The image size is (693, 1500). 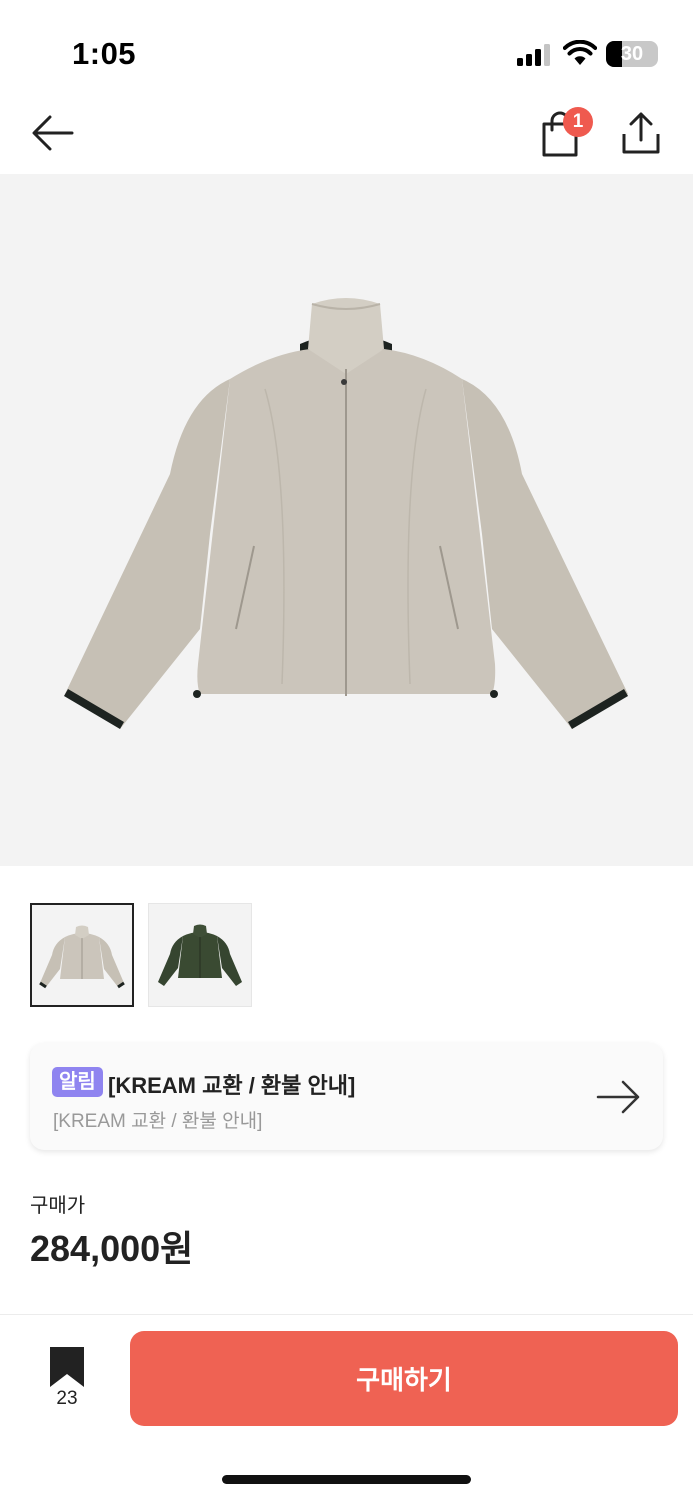 I want to click on signal-icon, so click(x=535, y=55).